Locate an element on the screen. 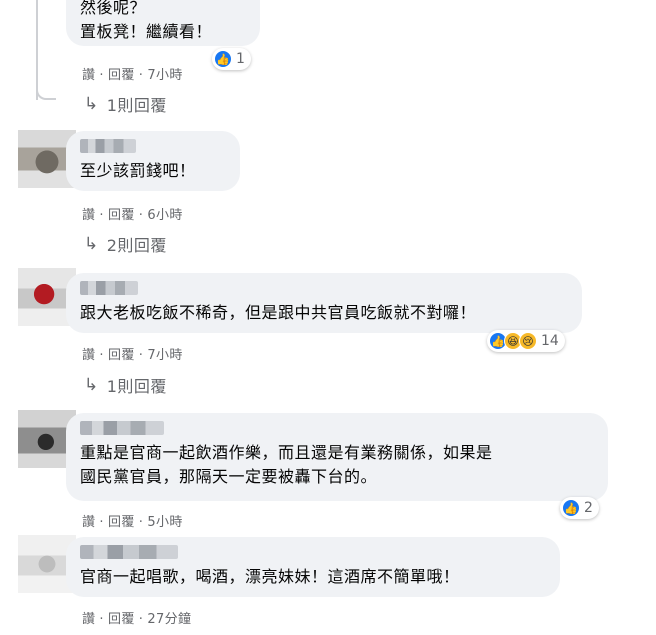  view-replies-button: ↳ 2則回覆 is located at coordinates (125, 244).